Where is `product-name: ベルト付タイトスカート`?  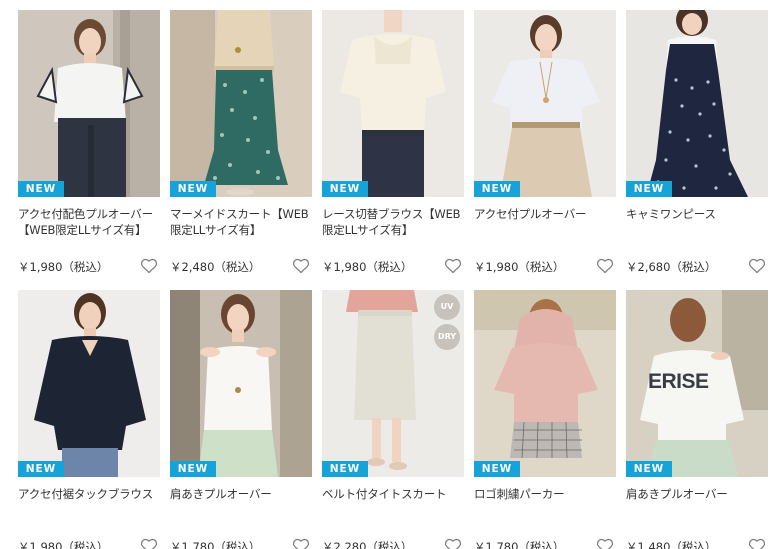
product-name: ベルト付タイトスカート is located at coordinates (393, 494).